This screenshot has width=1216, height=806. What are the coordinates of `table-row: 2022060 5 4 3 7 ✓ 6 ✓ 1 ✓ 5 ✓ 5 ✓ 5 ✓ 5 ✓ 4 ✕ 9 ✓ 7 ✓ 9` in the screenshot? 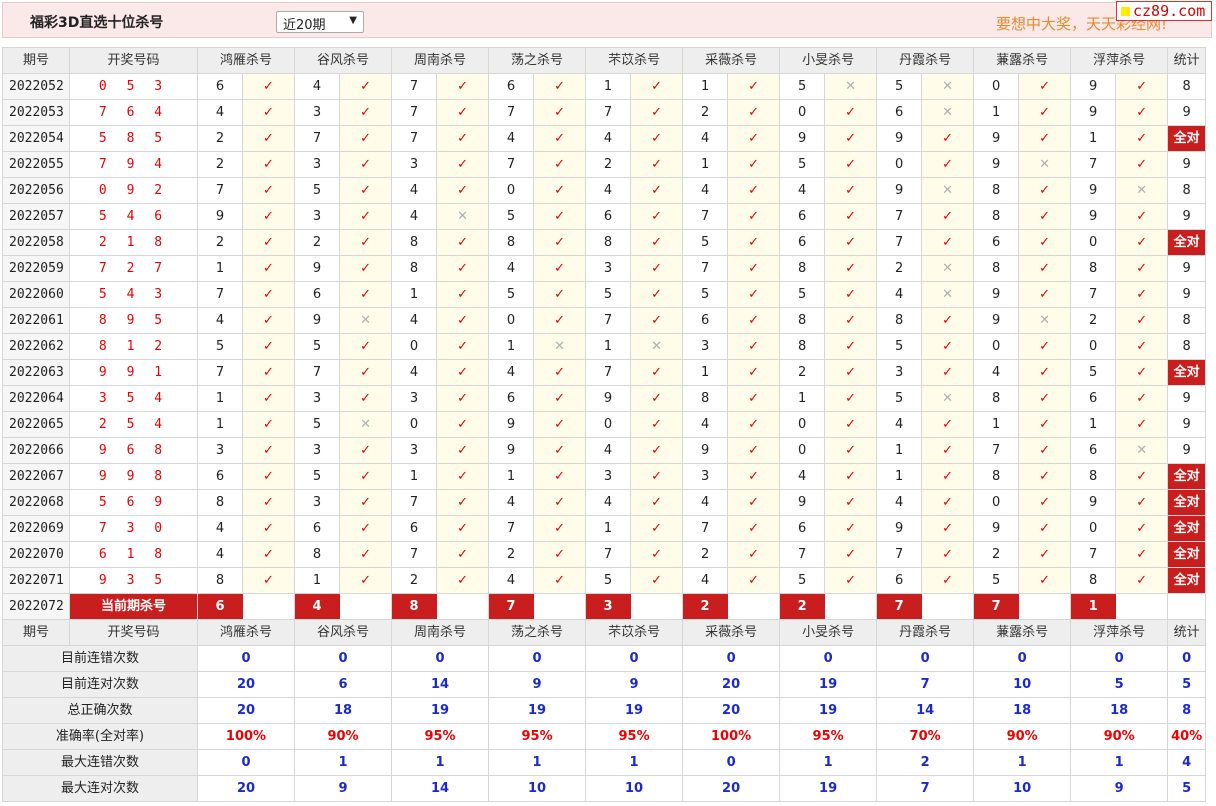 It's located at (604, 294).